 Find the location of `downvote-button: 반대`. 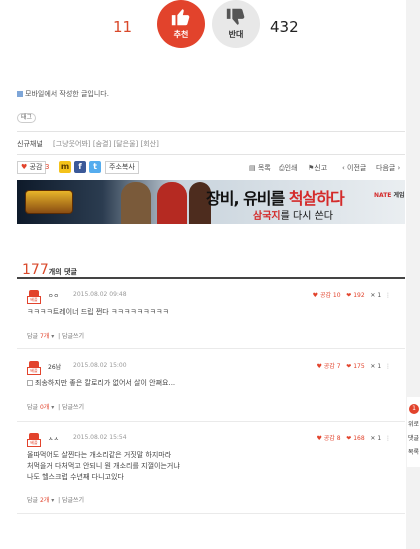

downvote-button: 반대 is located at coordinates (236, 24).